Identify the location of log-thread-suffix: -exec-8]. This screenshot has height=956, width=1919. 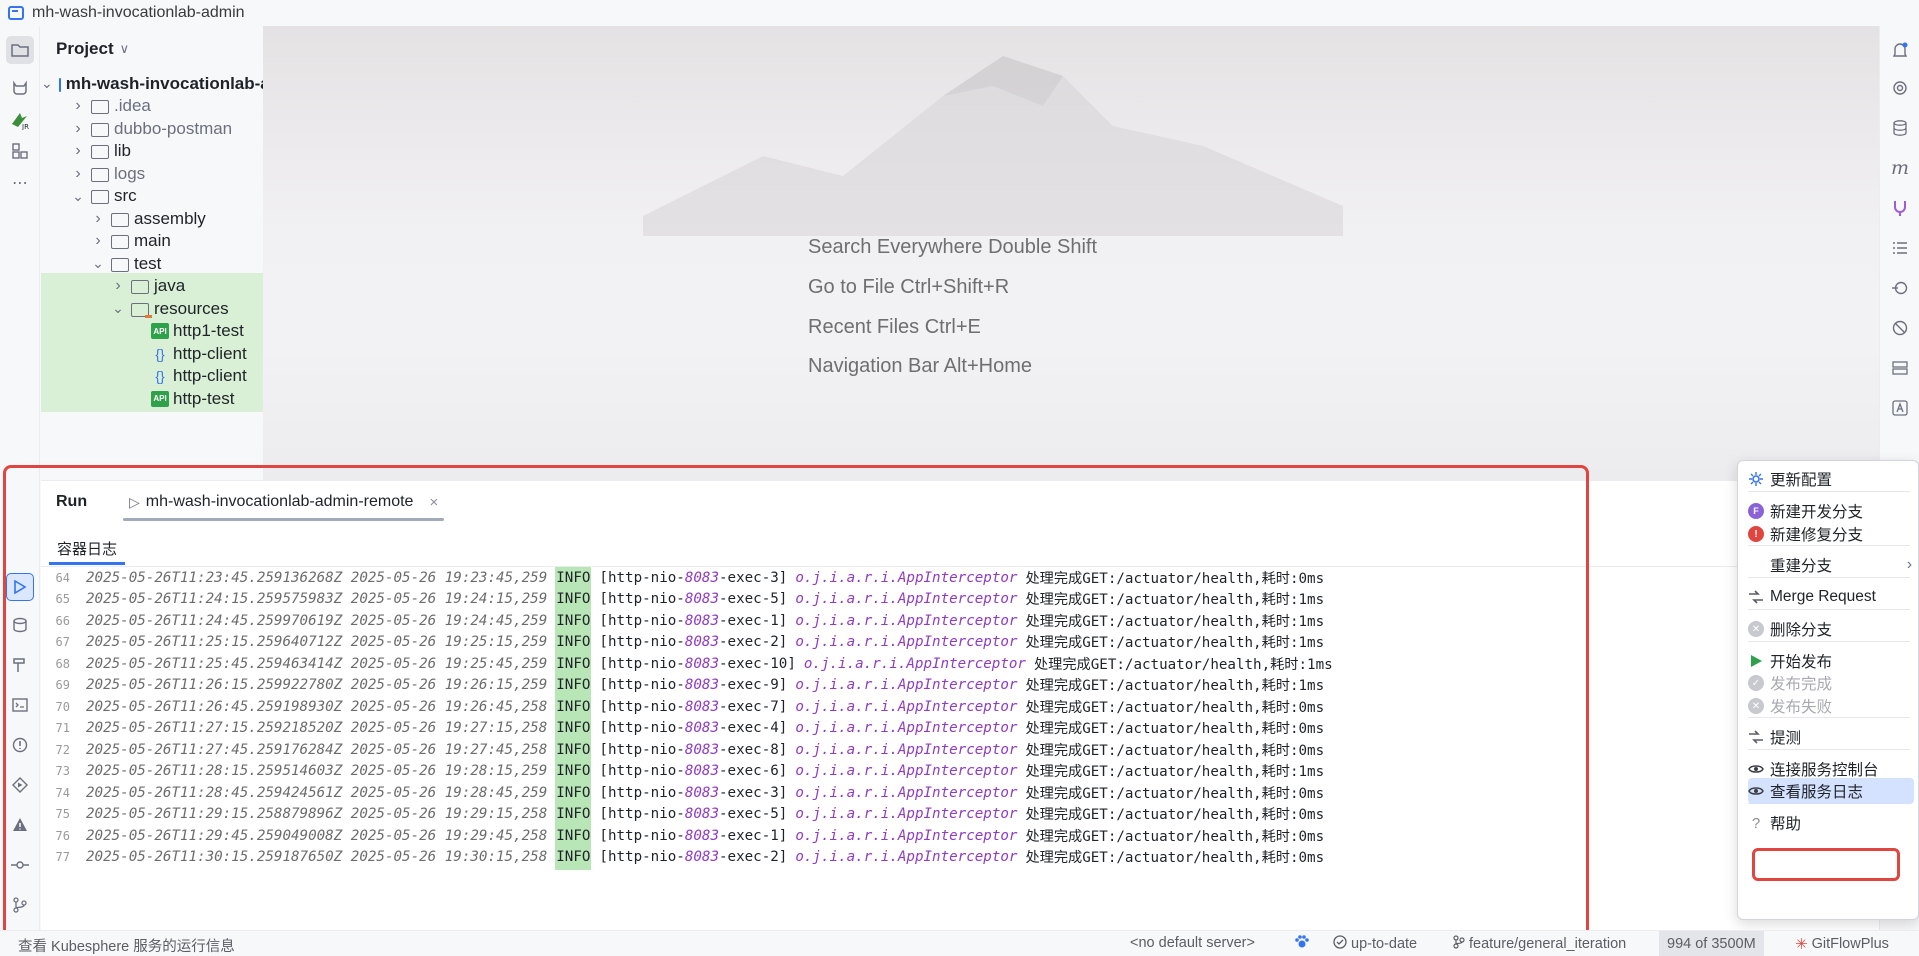
(753, 749).